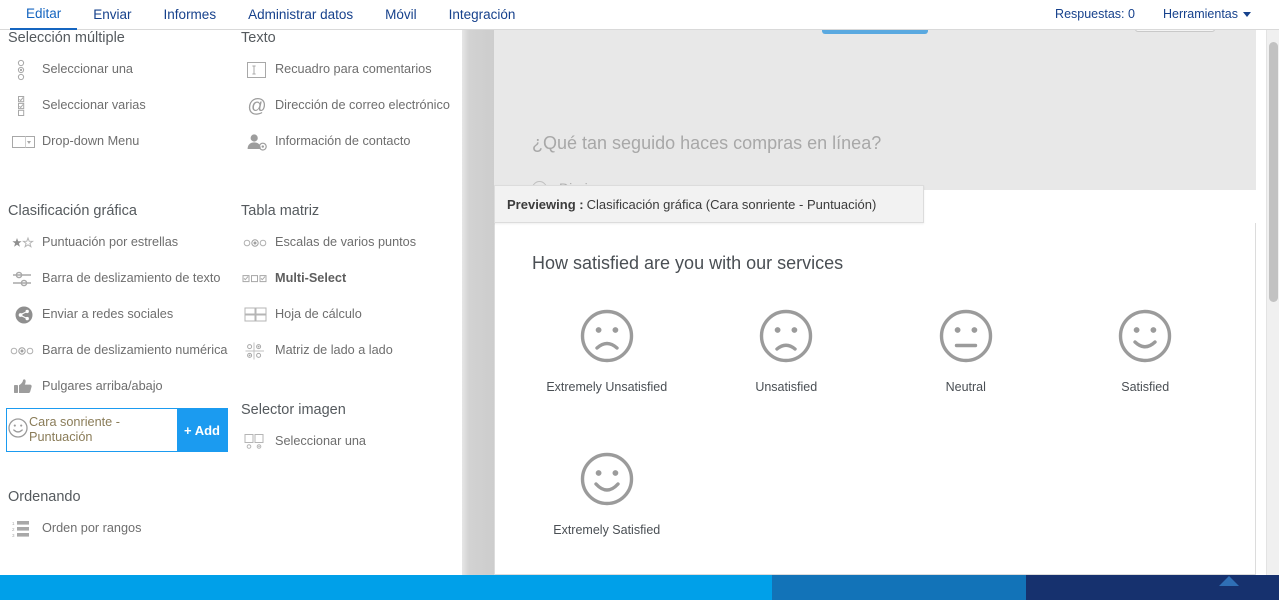 The width and height of the screenshot is (1279, 600). I want to click on tools-menu-label: Herramientas, so click(1200, 14).